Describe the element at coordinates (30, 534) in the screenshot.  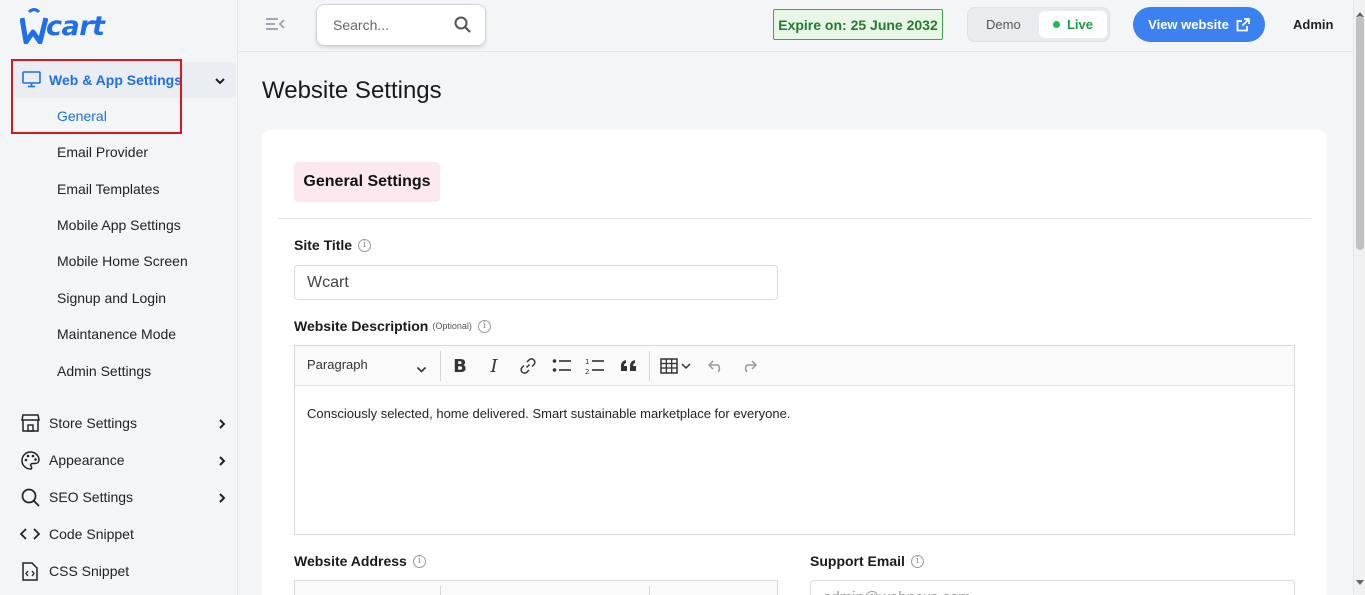
I see `code-icon` at that location.